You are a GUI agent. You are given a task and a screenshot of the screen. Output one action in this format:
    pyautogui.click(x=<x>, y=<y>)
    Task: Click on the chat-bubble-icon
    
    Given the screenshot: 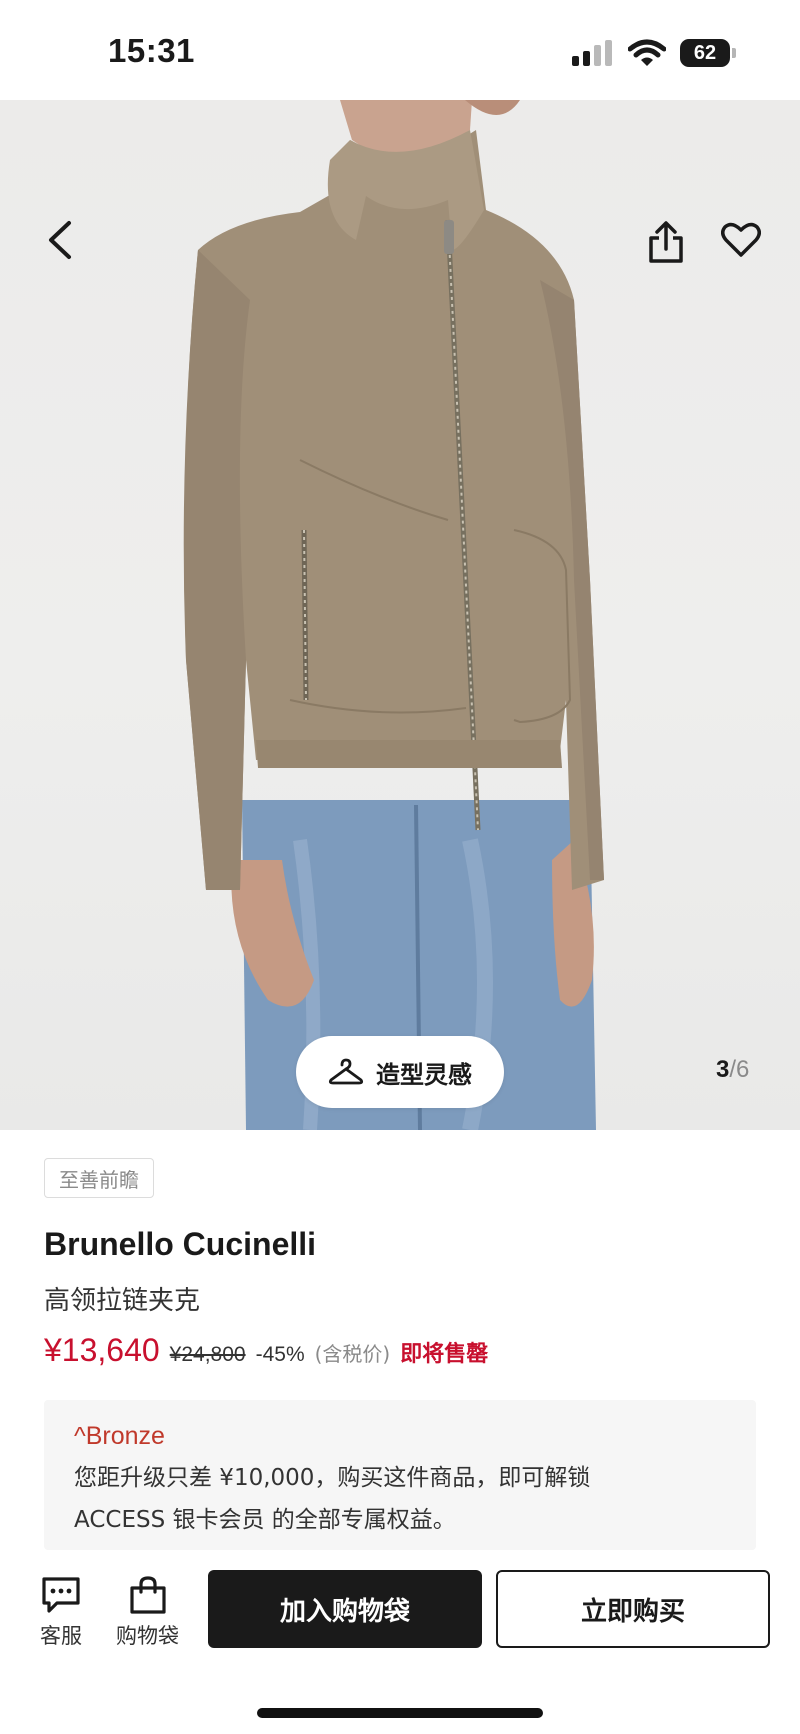 What is the action you would take?
    pyautogui.click(x=61, y=1595)
    